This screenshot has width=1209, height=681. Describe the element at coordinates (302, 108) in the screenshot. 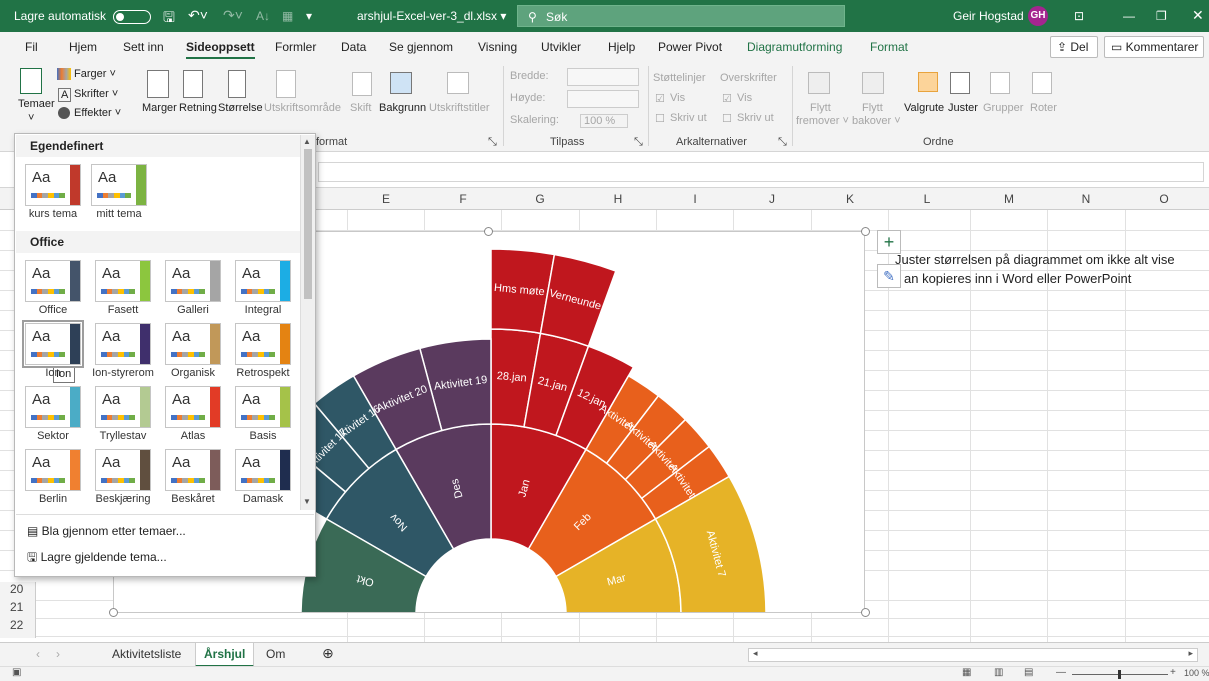

I see `print-area-button: Utskriftsområde` at that location.